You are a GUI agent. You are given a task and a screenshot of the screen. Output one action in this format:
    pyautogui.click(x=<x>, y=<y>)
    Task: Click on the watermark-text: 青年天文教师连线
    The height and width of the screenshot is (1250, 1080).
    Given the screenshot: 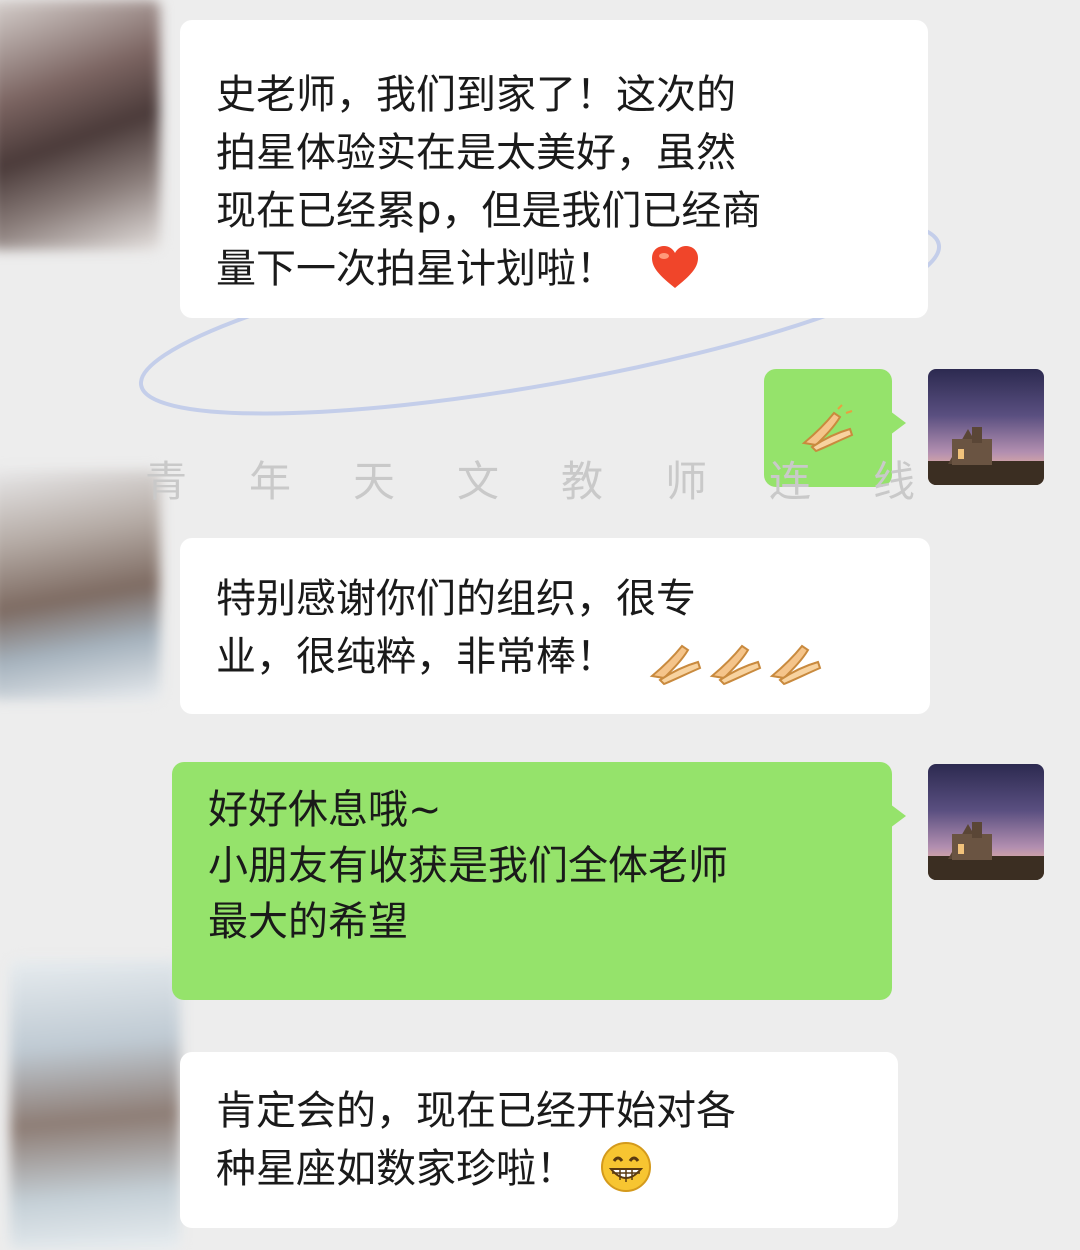 What is the action you would take?
    pyautogui.click(x=561, y=481)
    